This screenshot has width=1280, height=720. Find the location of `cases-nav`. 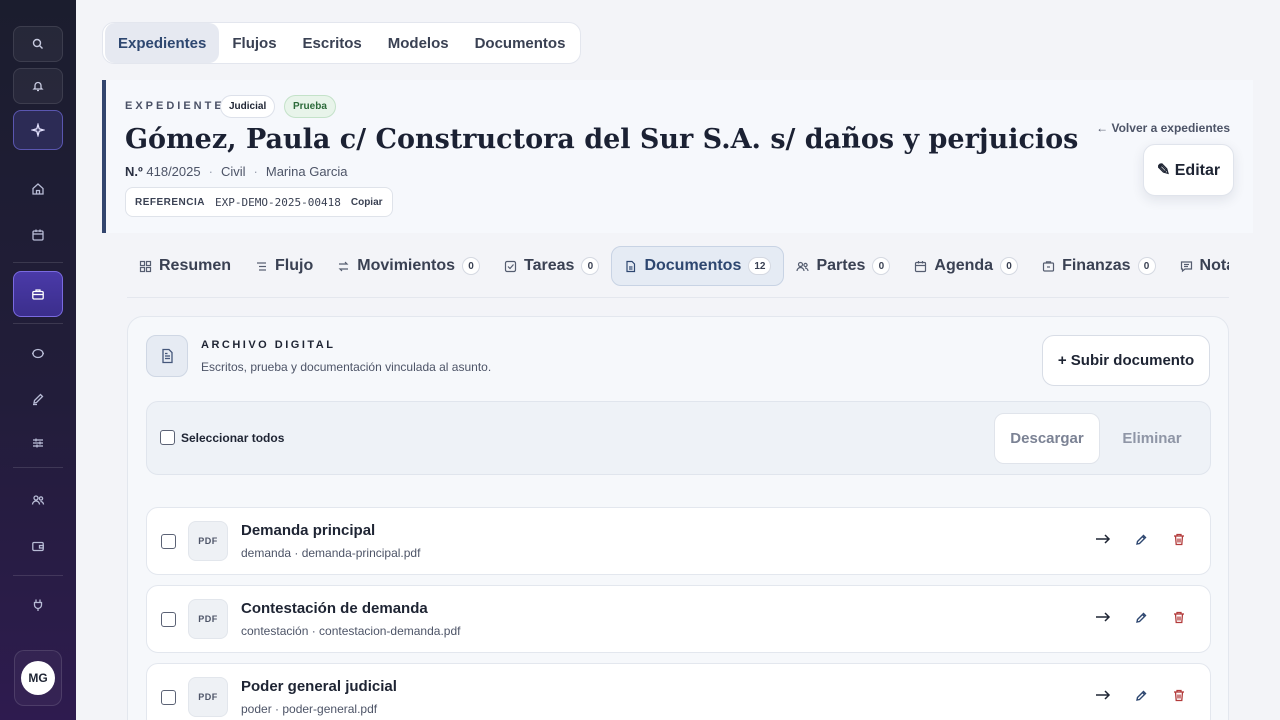

cases-nav is located at coordinates (38, 294).